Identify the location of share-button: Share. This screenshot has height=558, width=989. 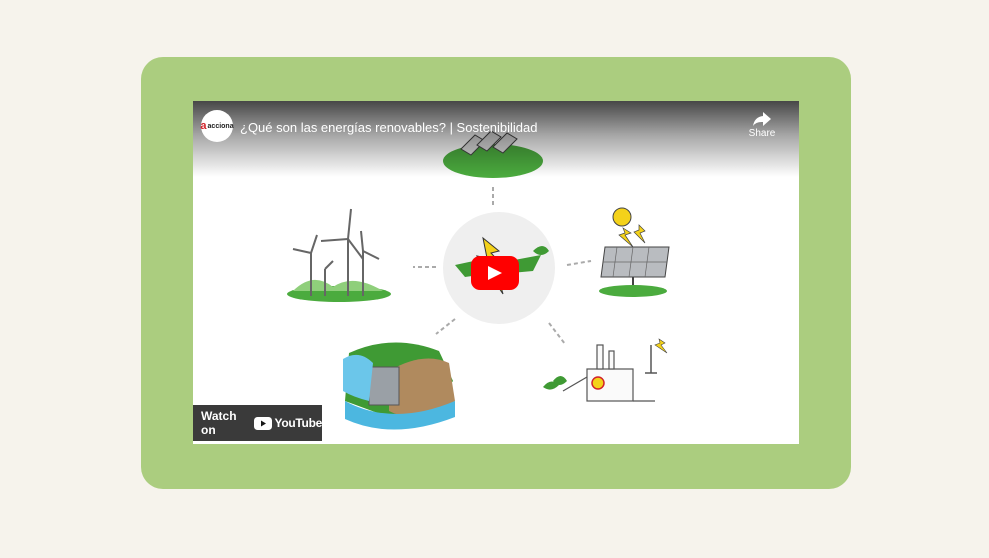
(762, 125).